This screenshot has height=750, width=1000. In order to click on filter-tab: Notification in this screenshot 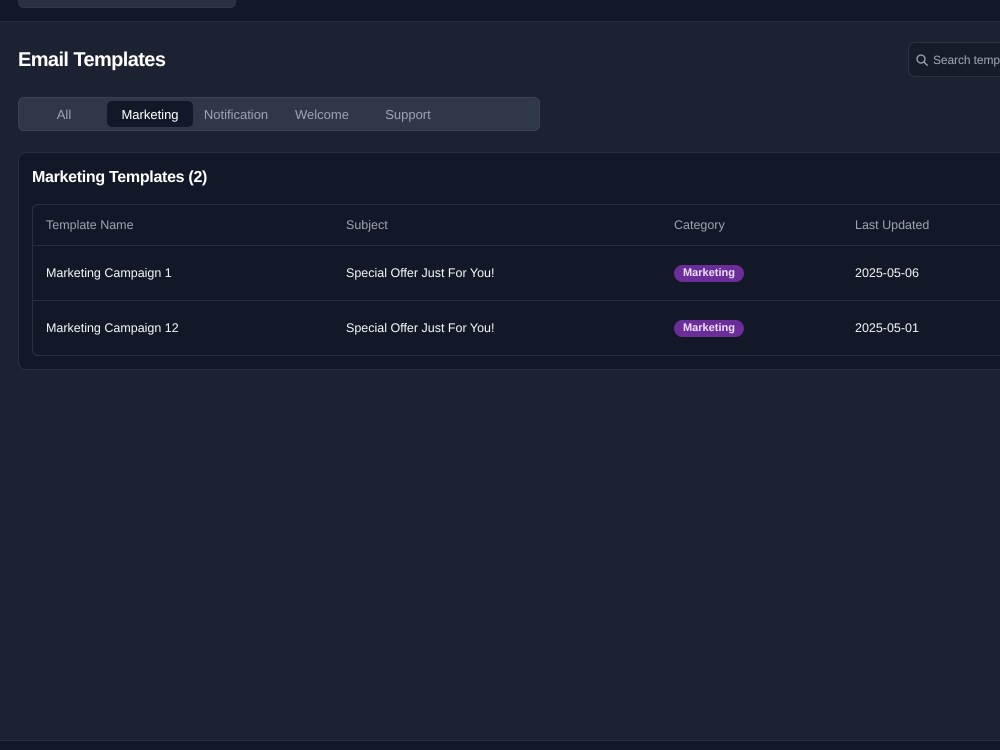, I will do `click(236, 114)`.